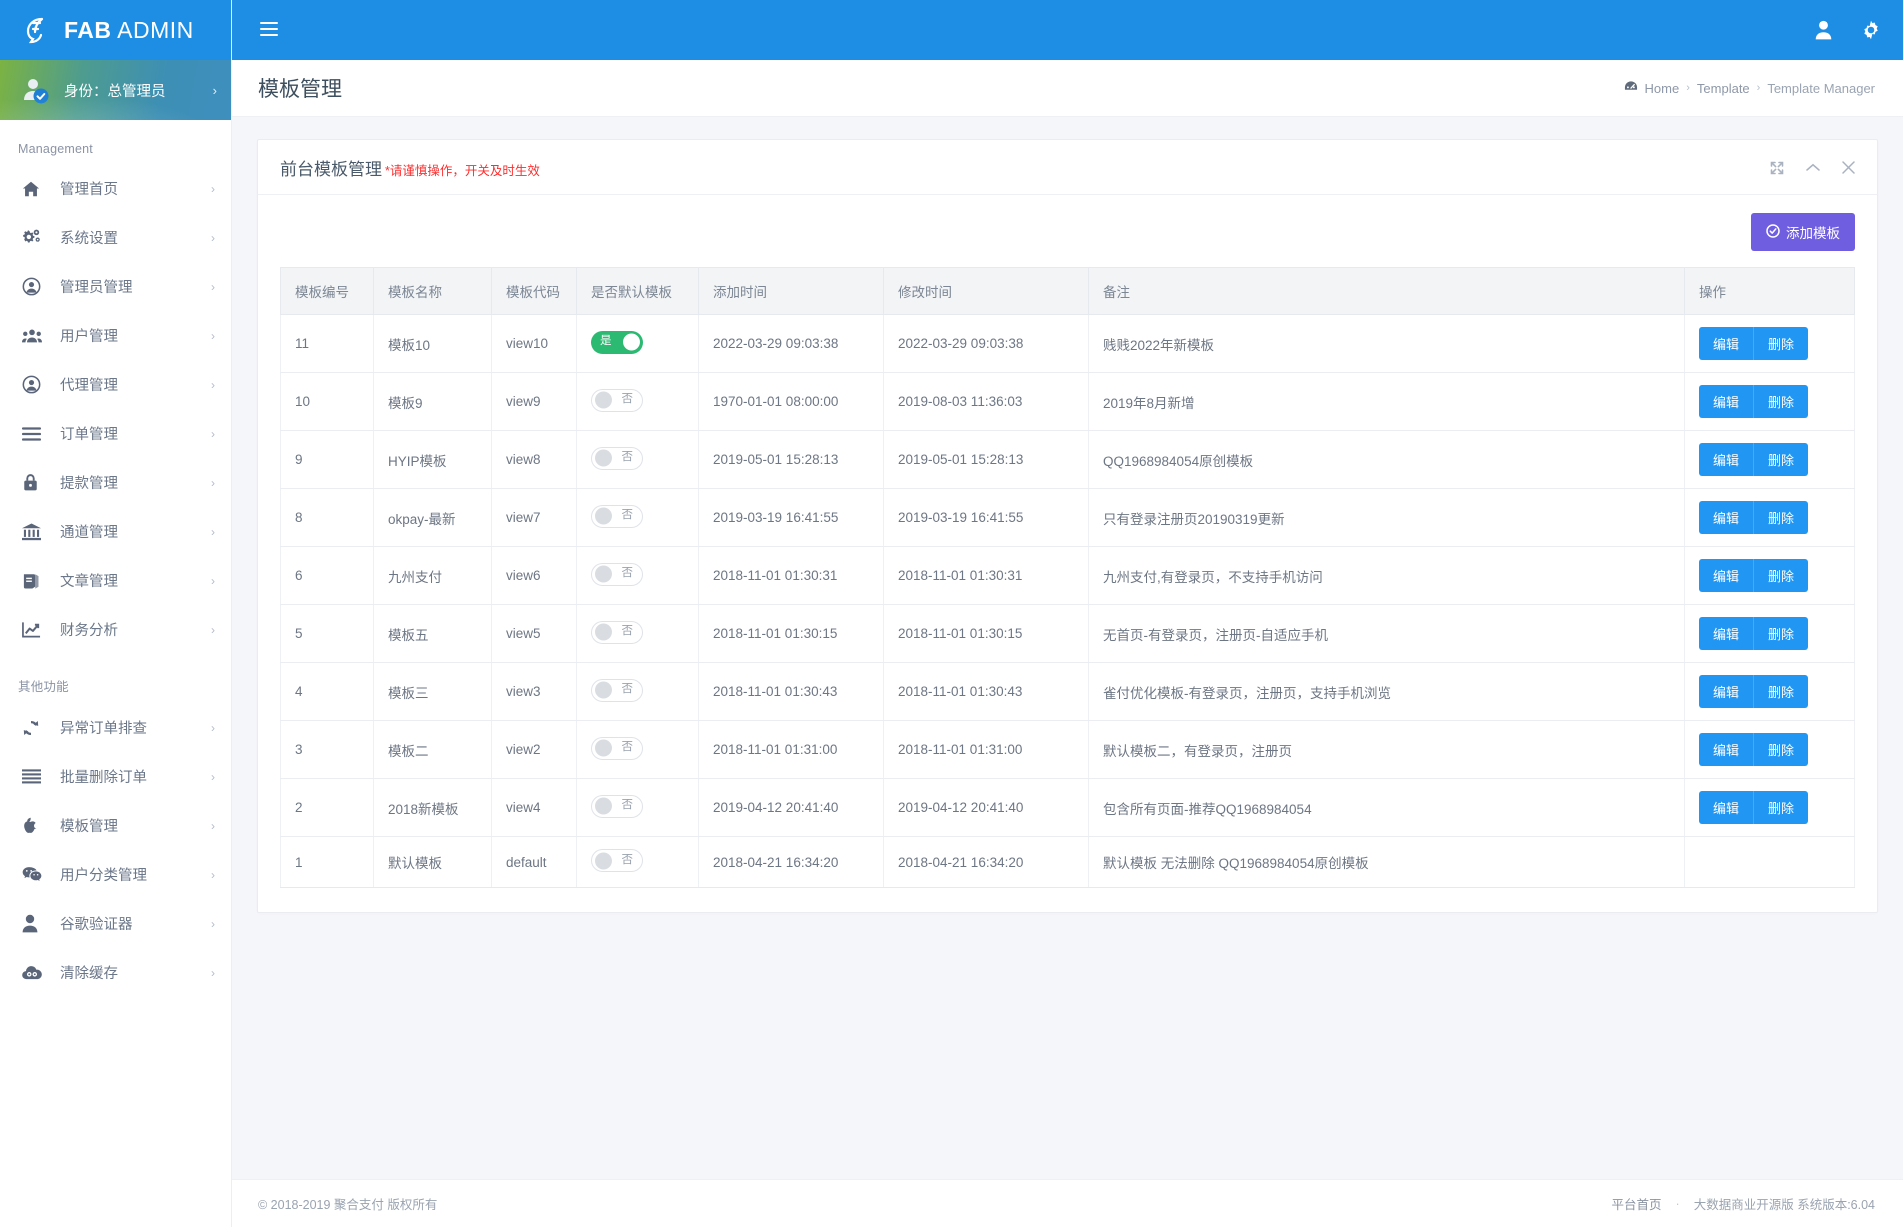 The width and height of the screenshot is (1903, 1227). What do you see at coordinates (1662, 88) in the screenshot?
I see `breadcrumb-home: Home` at bounding box center [1662, 88].